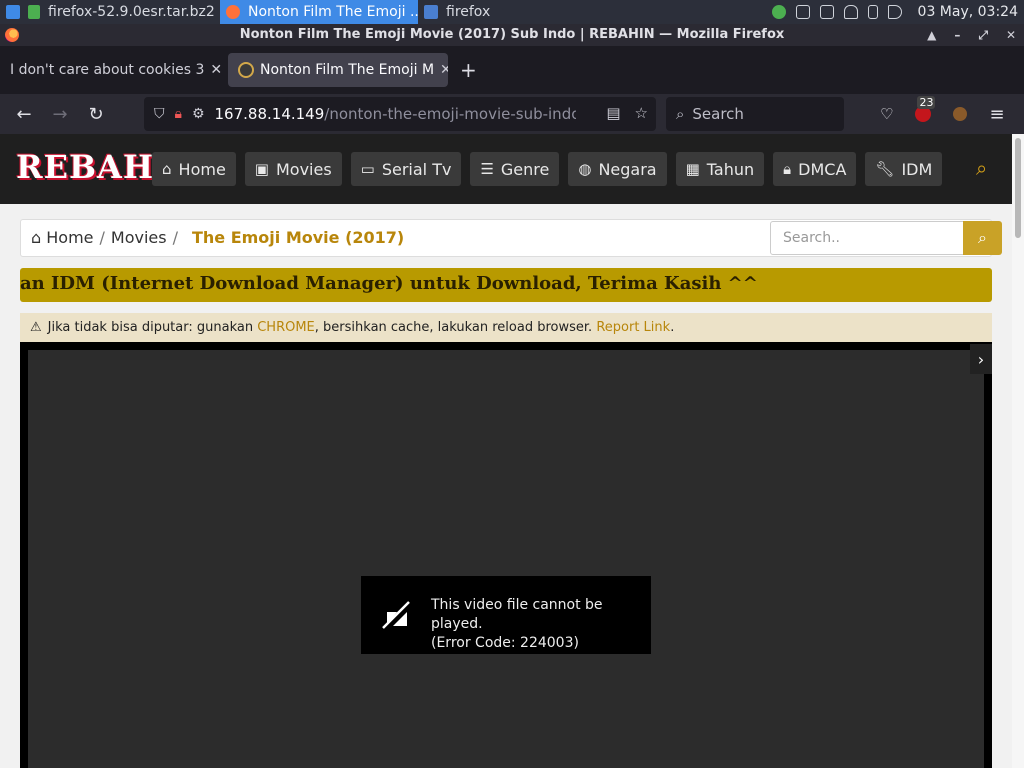 This screenshot has height=768, width=1024. I want to click on calendar-icon: ▦, so click(692, 169).